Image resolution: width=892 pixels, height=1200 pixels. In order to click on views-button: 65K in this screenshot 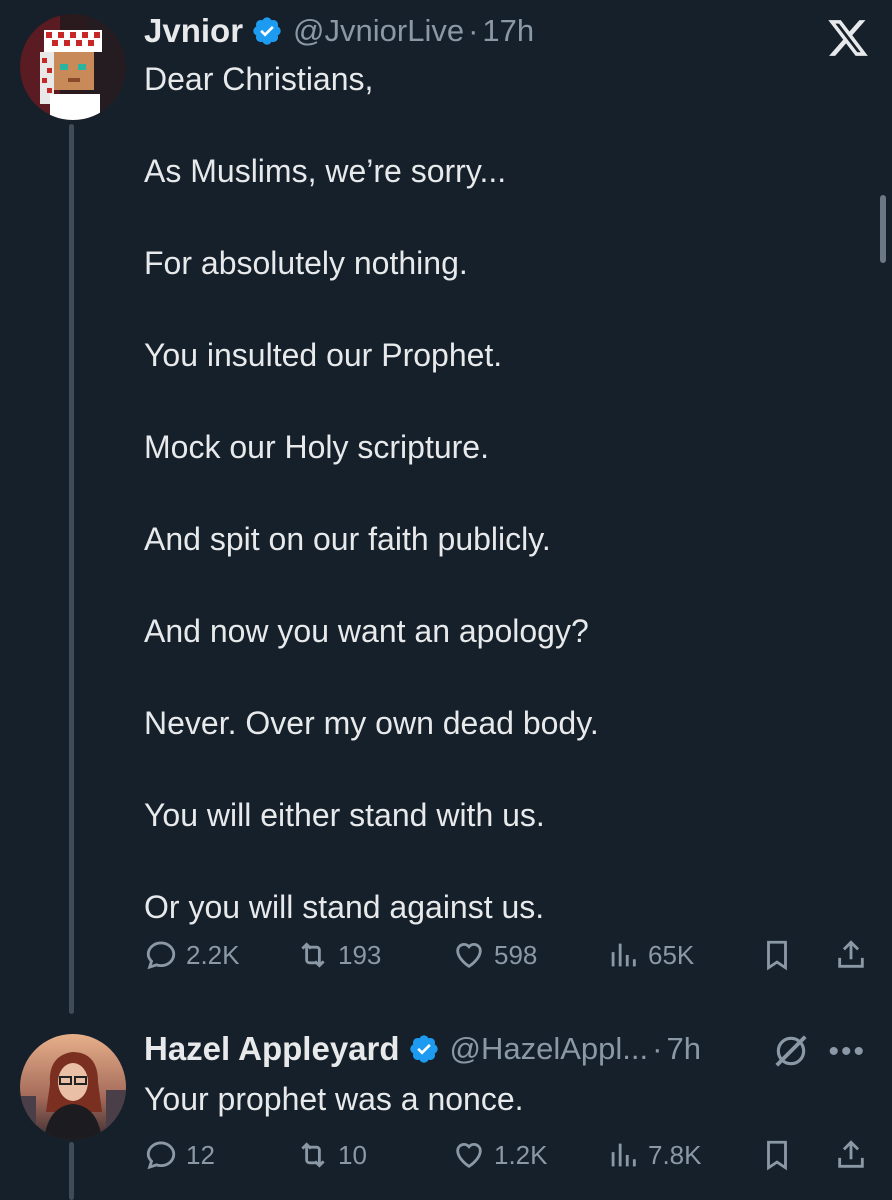, I will do `click(650, 955)`.